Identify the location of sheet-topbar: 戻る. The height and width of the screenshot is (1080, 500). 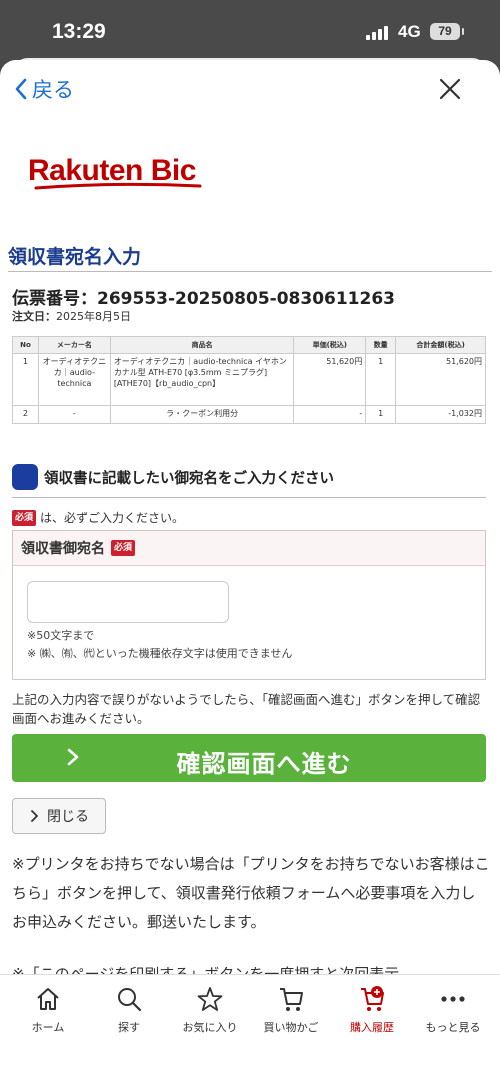
(250, 89).